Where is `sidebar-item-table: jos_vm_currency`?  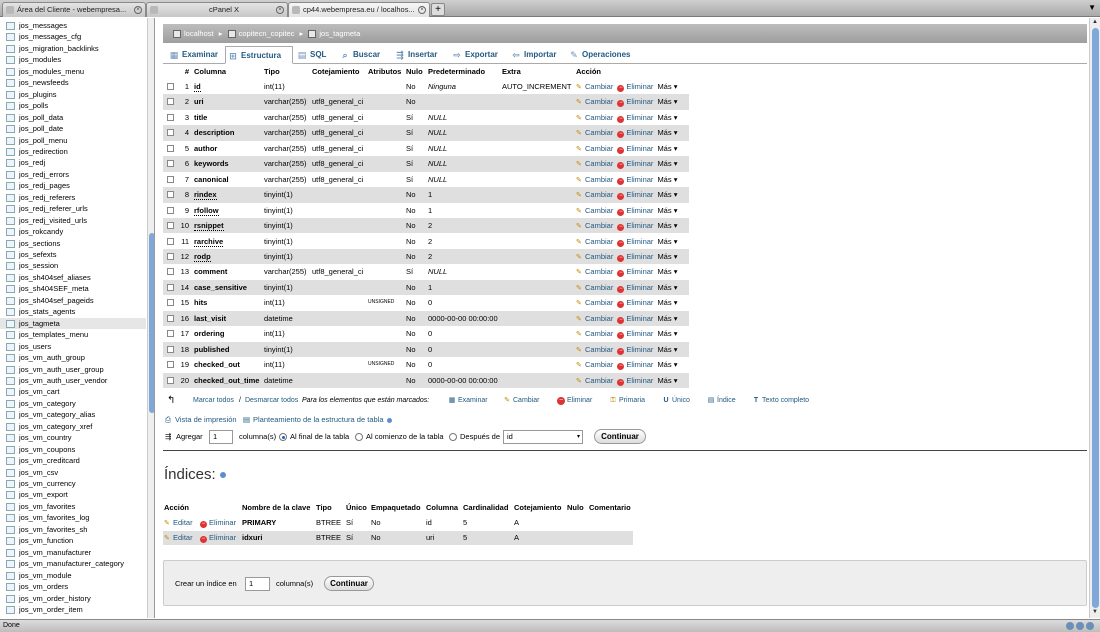
sidebar-item-table: jos_vm_currency is located at coordinates (73, 484).